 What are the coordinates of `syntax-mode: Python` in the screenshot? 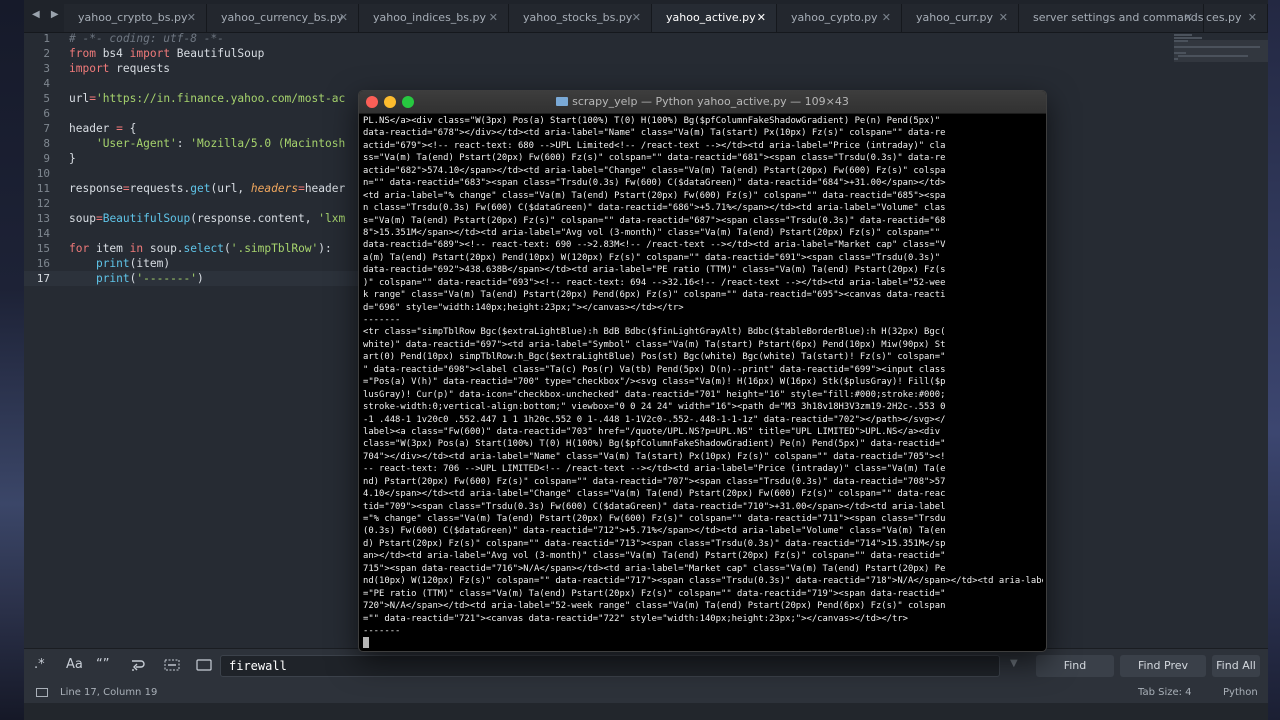 It's located at (1240, 693).